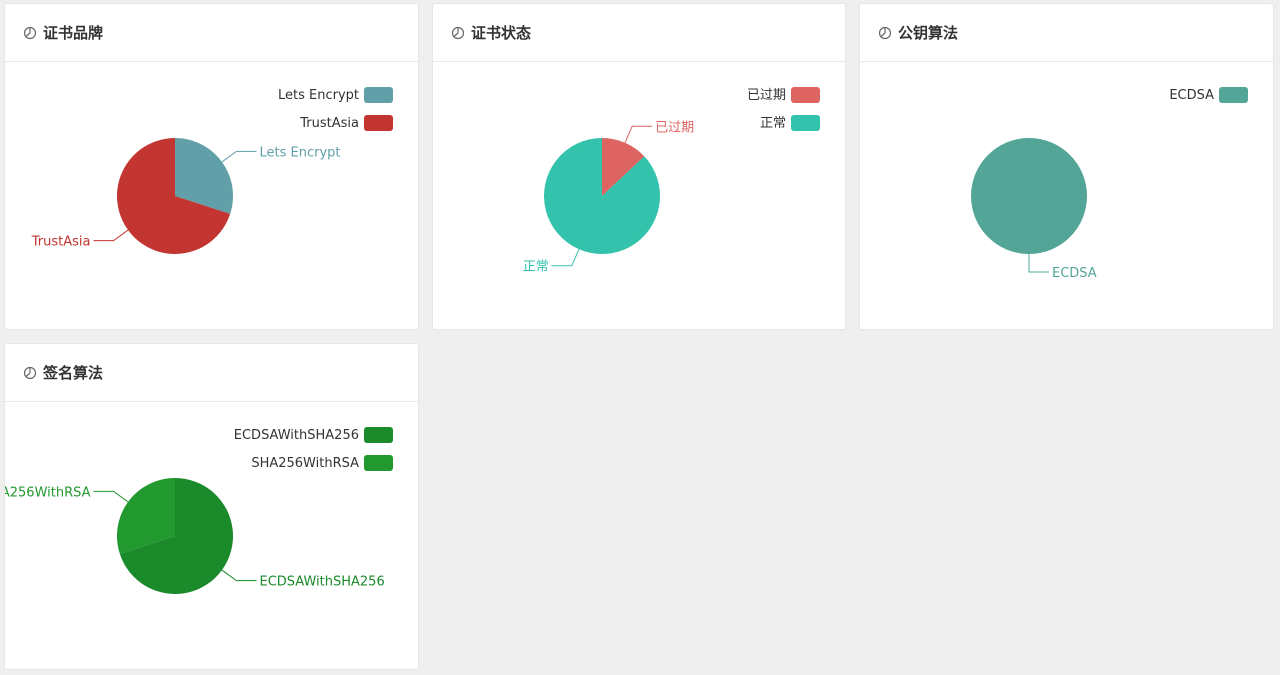  Describe the element at coordinates (501, 33) in the screenshot. I see `card-title: 证书状态` at that location.